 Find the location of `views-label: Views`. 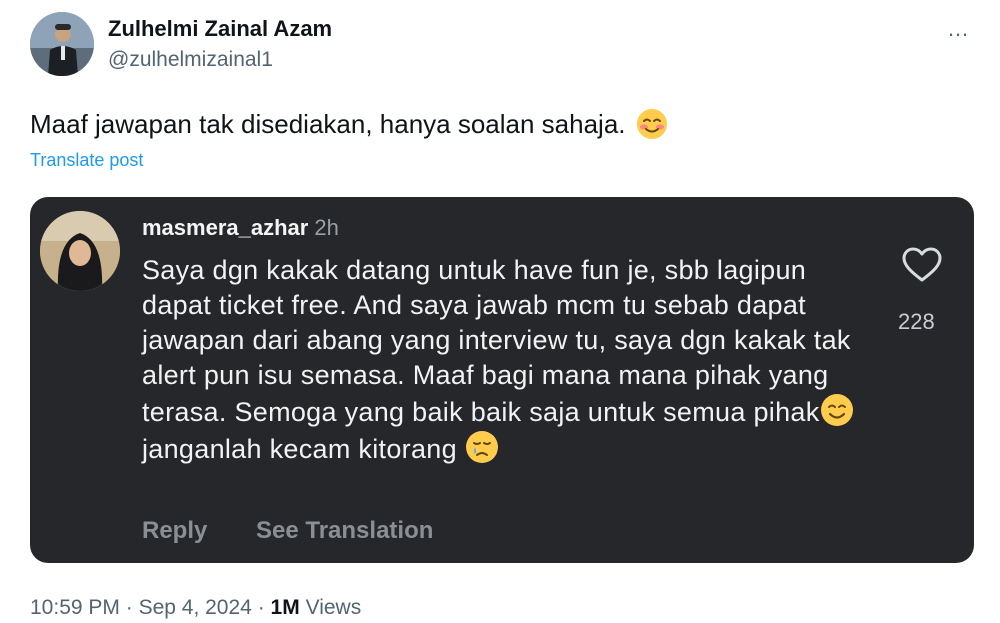

views-label: Views is located at coordinates (333, 607).